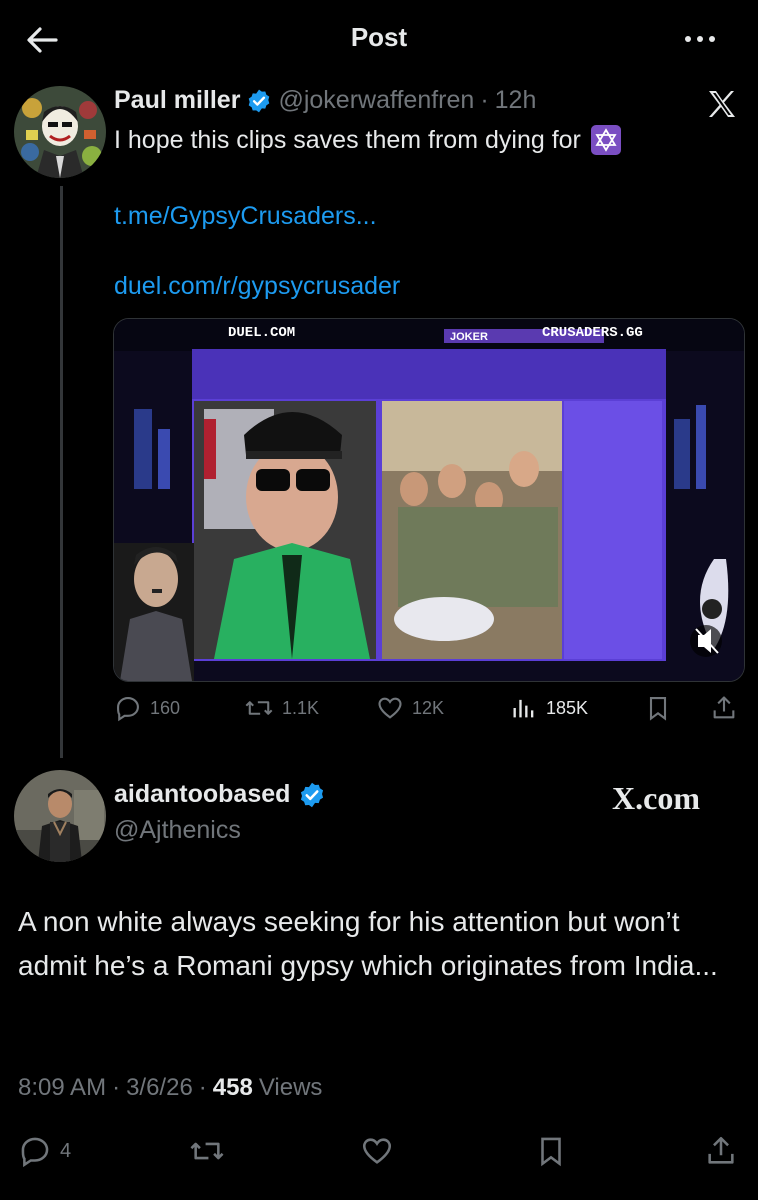  I want to click on reply-button: 160, so click(147, 708).